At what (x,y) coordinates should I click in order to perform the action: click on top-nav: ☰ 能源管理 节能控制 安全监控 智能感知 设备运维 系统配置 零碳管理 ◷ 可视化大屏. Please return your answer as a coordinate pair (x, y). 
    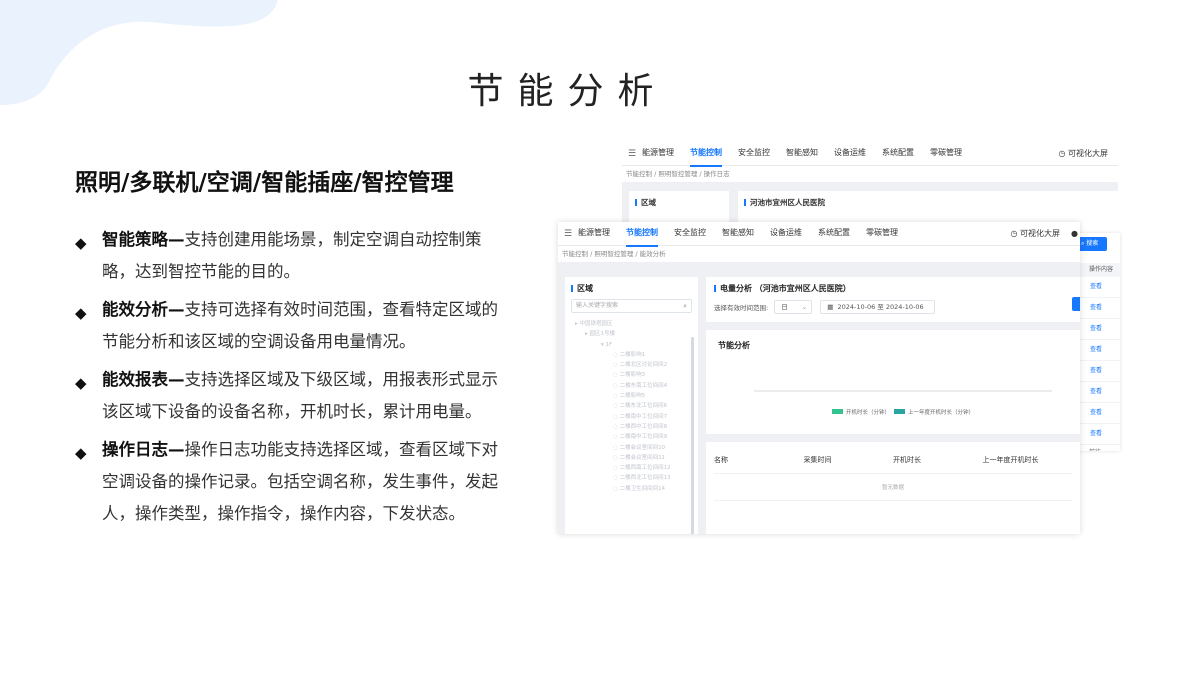
    Looking at the image, I should click on (870, 154).